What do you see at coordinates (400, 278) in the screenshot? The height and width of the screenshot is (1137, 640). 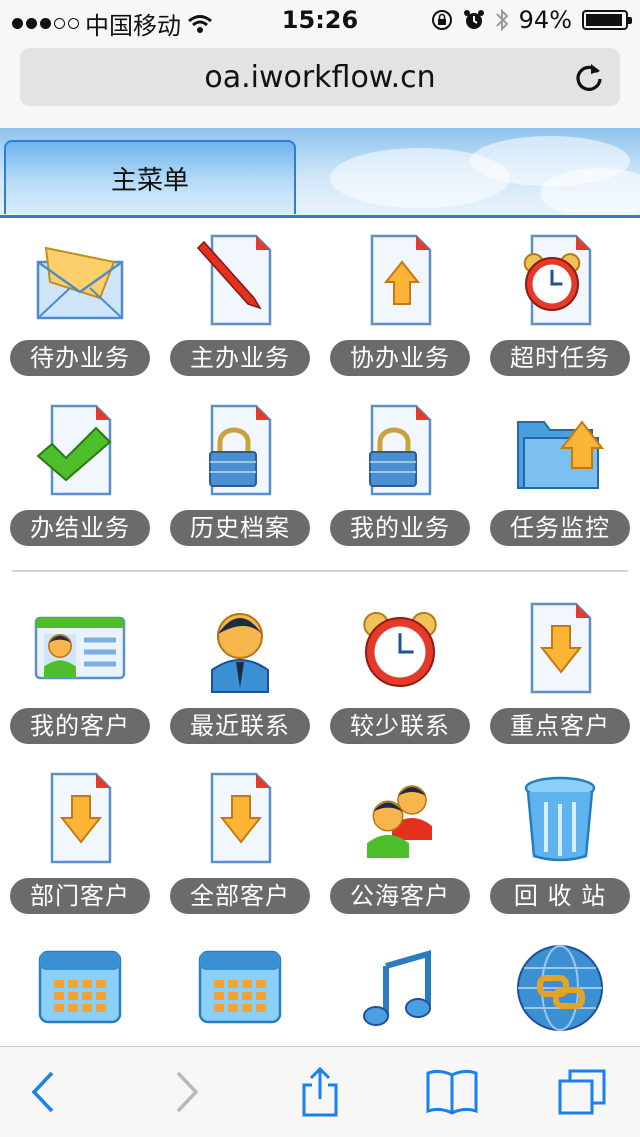 I see `upload-document-icon` at bounding box center [400, 278].